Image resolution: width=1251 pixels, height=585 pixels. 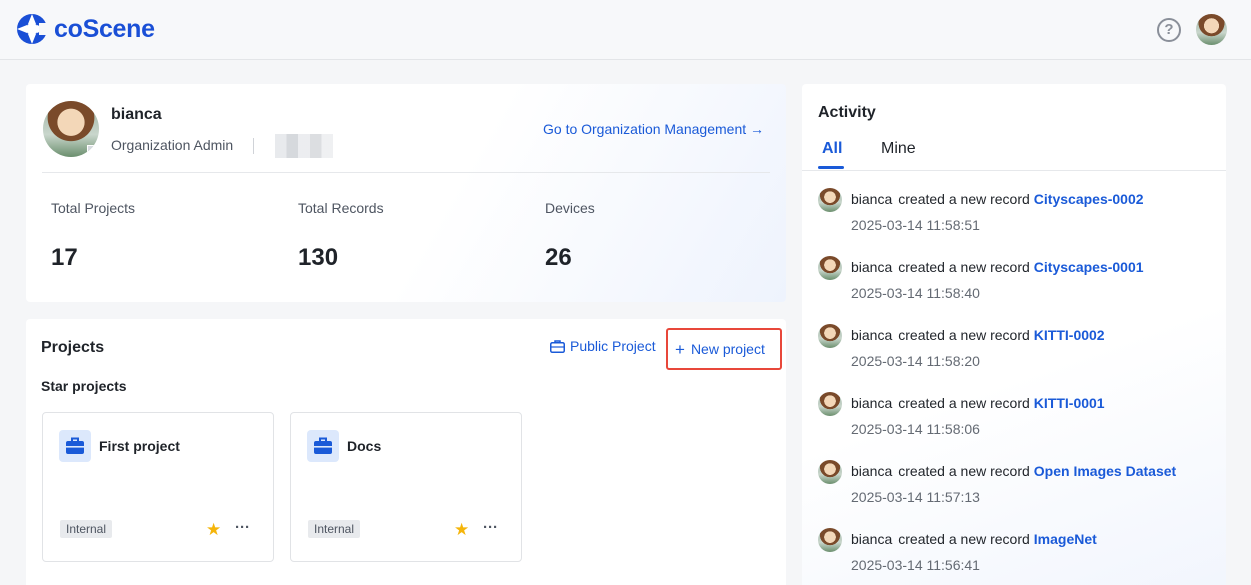 What do you see at coordinates (1069, 403) in the screenshot?
I see `activity-record-link: KITTI-0001` at bounding box center [1069, 403].